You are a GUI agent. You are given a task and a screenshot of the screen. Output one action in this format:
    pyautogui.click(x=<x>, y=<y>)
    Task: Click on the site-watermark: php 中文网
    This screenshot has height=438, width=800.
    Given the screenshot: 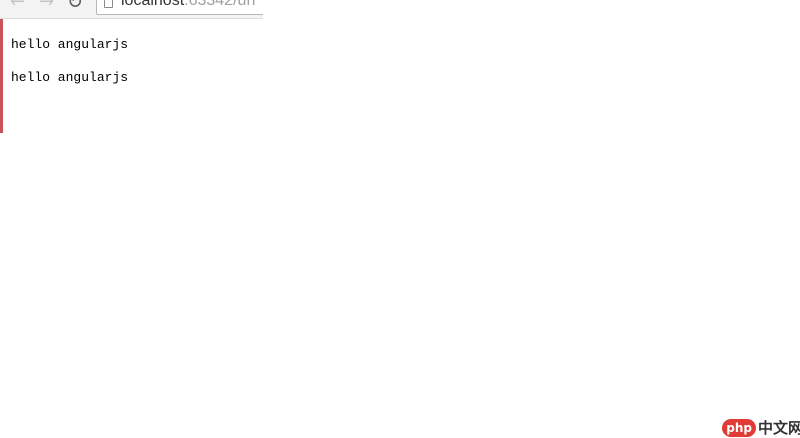 What is the action you would take?
    pyautogui.click(x=761, y=428)
    